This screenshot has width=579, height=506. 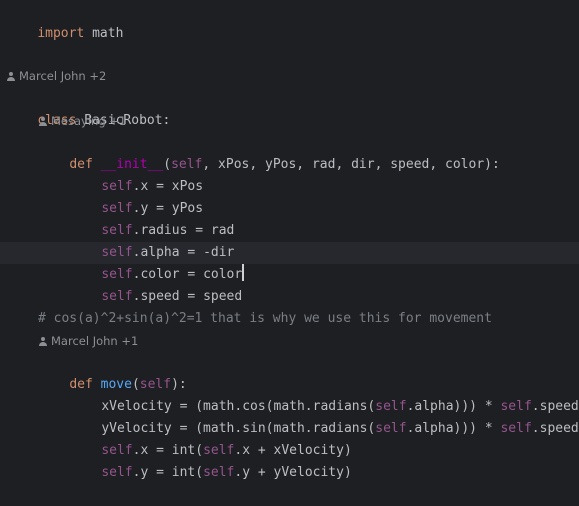 I want to click on statement: .speed, so click(x=555, y=428).